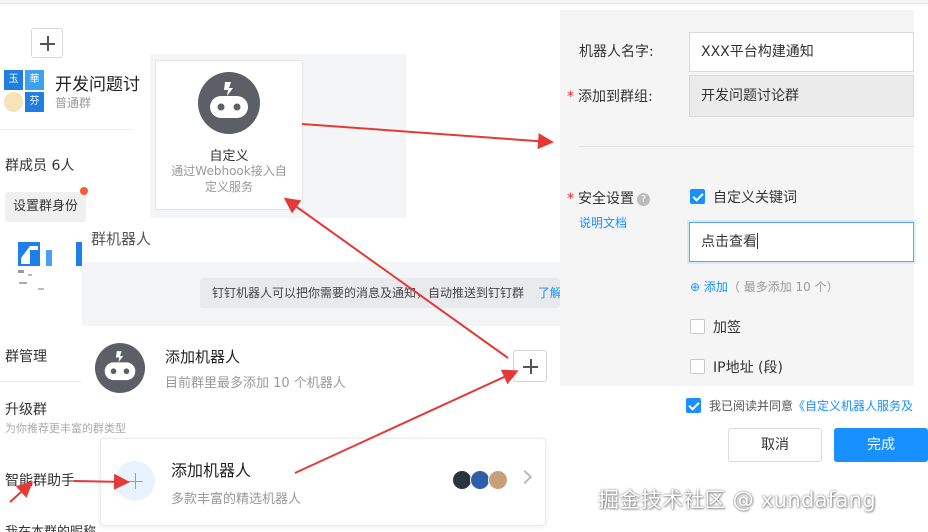 This screenshot has width=928, height=532. What do you see at coordinates (236, 499) in the screenshot?
I see `add-bot-card-sub: 多款丰富的精选机器人` at bounding box center [236, 499].